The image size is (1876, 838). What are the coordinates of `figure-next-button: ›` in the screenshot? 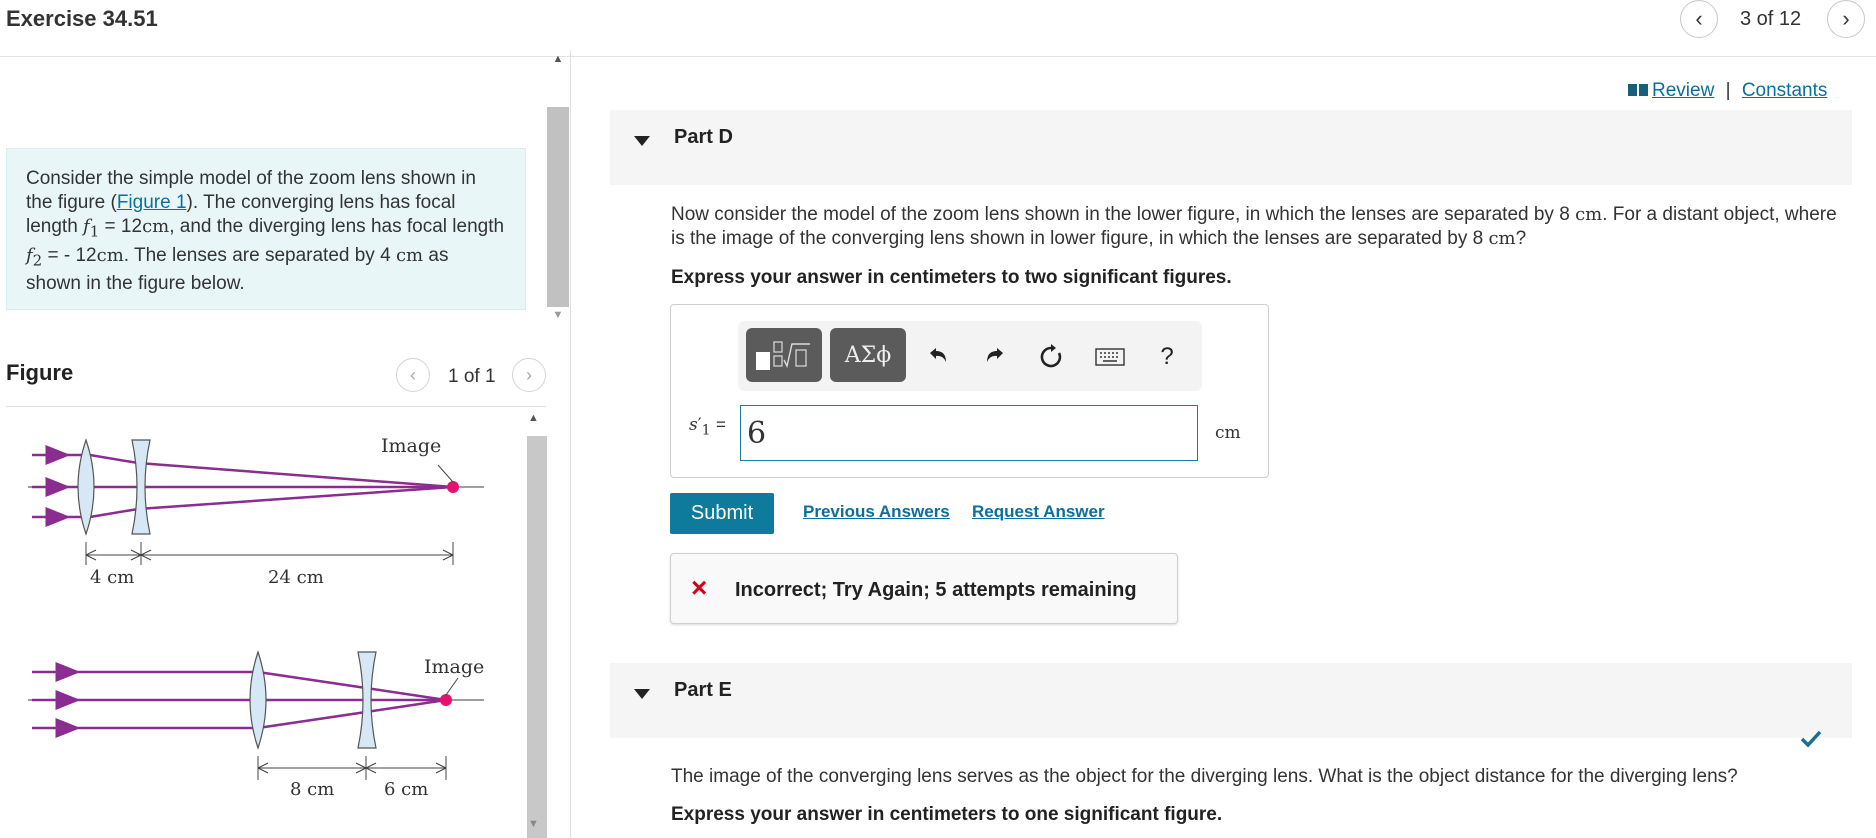 It's located at (529, 375).